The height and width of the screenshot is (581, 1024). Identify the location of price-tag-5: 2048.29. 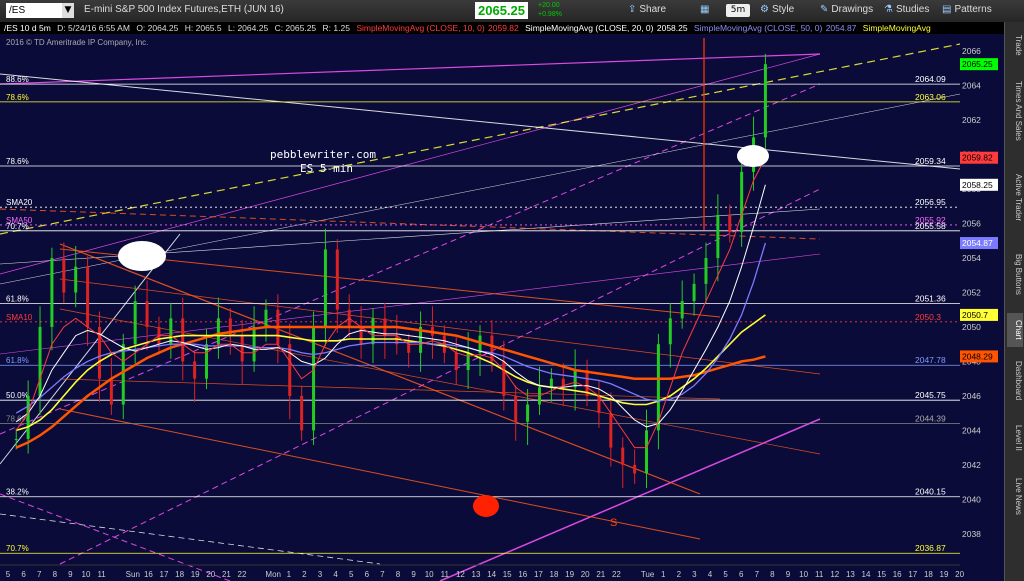
(977, 356).